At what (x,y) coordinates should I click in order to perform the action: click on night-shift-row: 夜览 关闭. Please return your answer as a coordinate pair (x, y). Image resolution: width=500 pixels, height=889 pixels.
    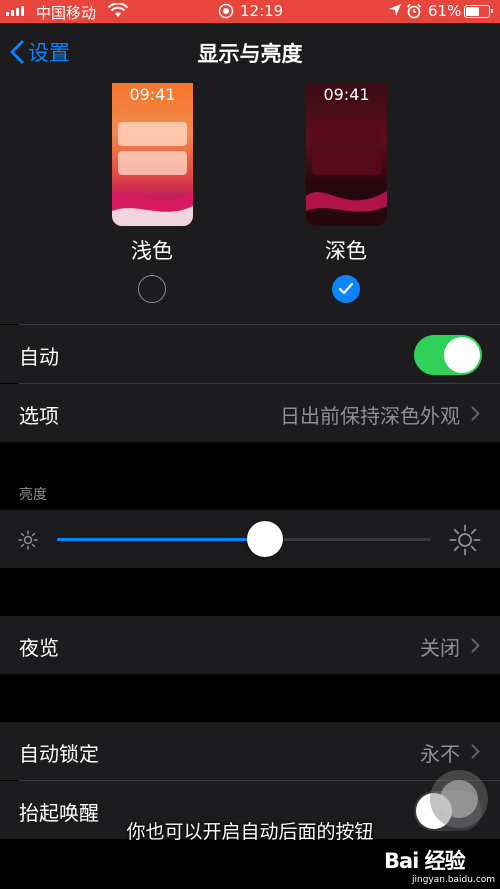
    Looking at the image, I should click on (250, 645).